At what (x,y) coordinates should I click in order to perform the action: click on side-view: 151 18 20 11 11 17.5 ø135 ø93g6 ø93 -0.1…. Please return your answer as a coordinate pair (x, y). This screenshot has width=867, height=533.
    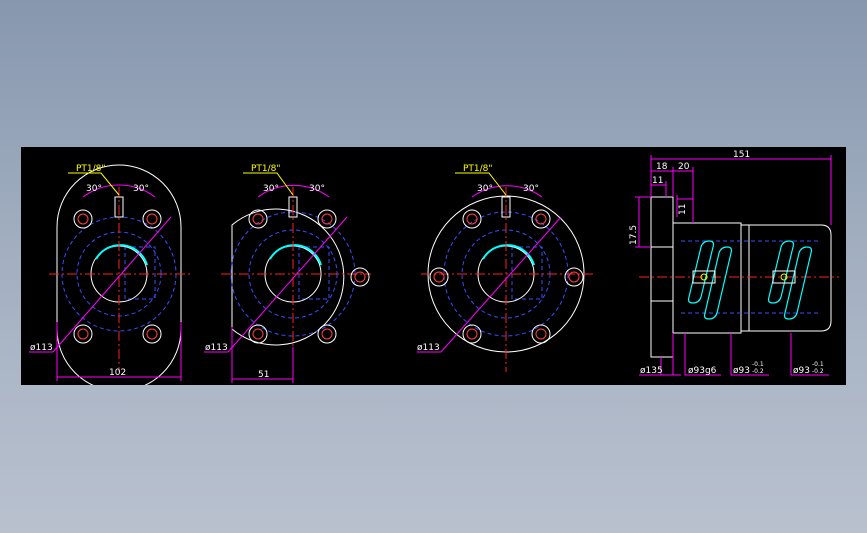
    Looking at the image, I should click on (734, 263).